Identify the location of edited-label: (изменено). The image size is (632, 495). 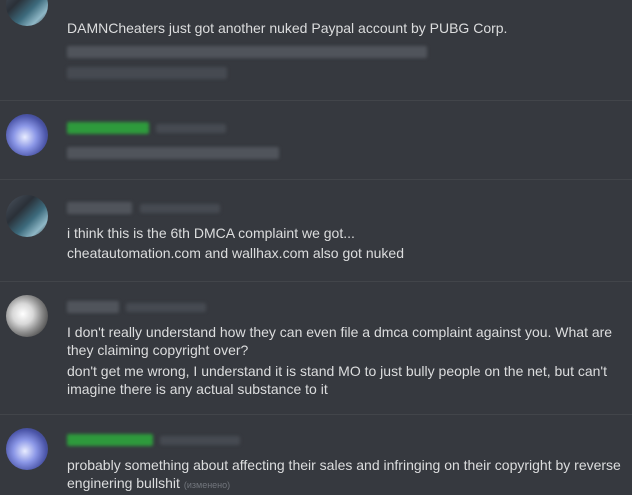
(207, 485).